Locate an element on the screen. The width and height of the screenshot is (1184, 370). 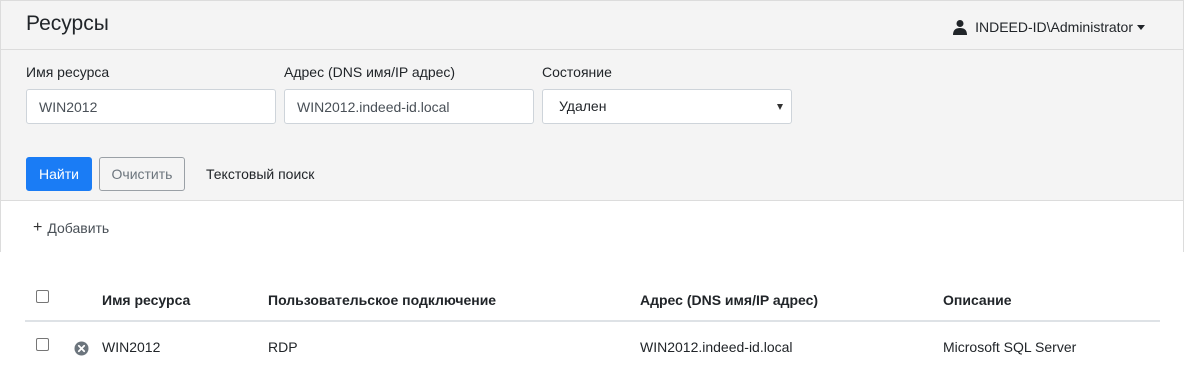
cell-description: Microsoft SQL Server is located at coordinates (1010, 347).